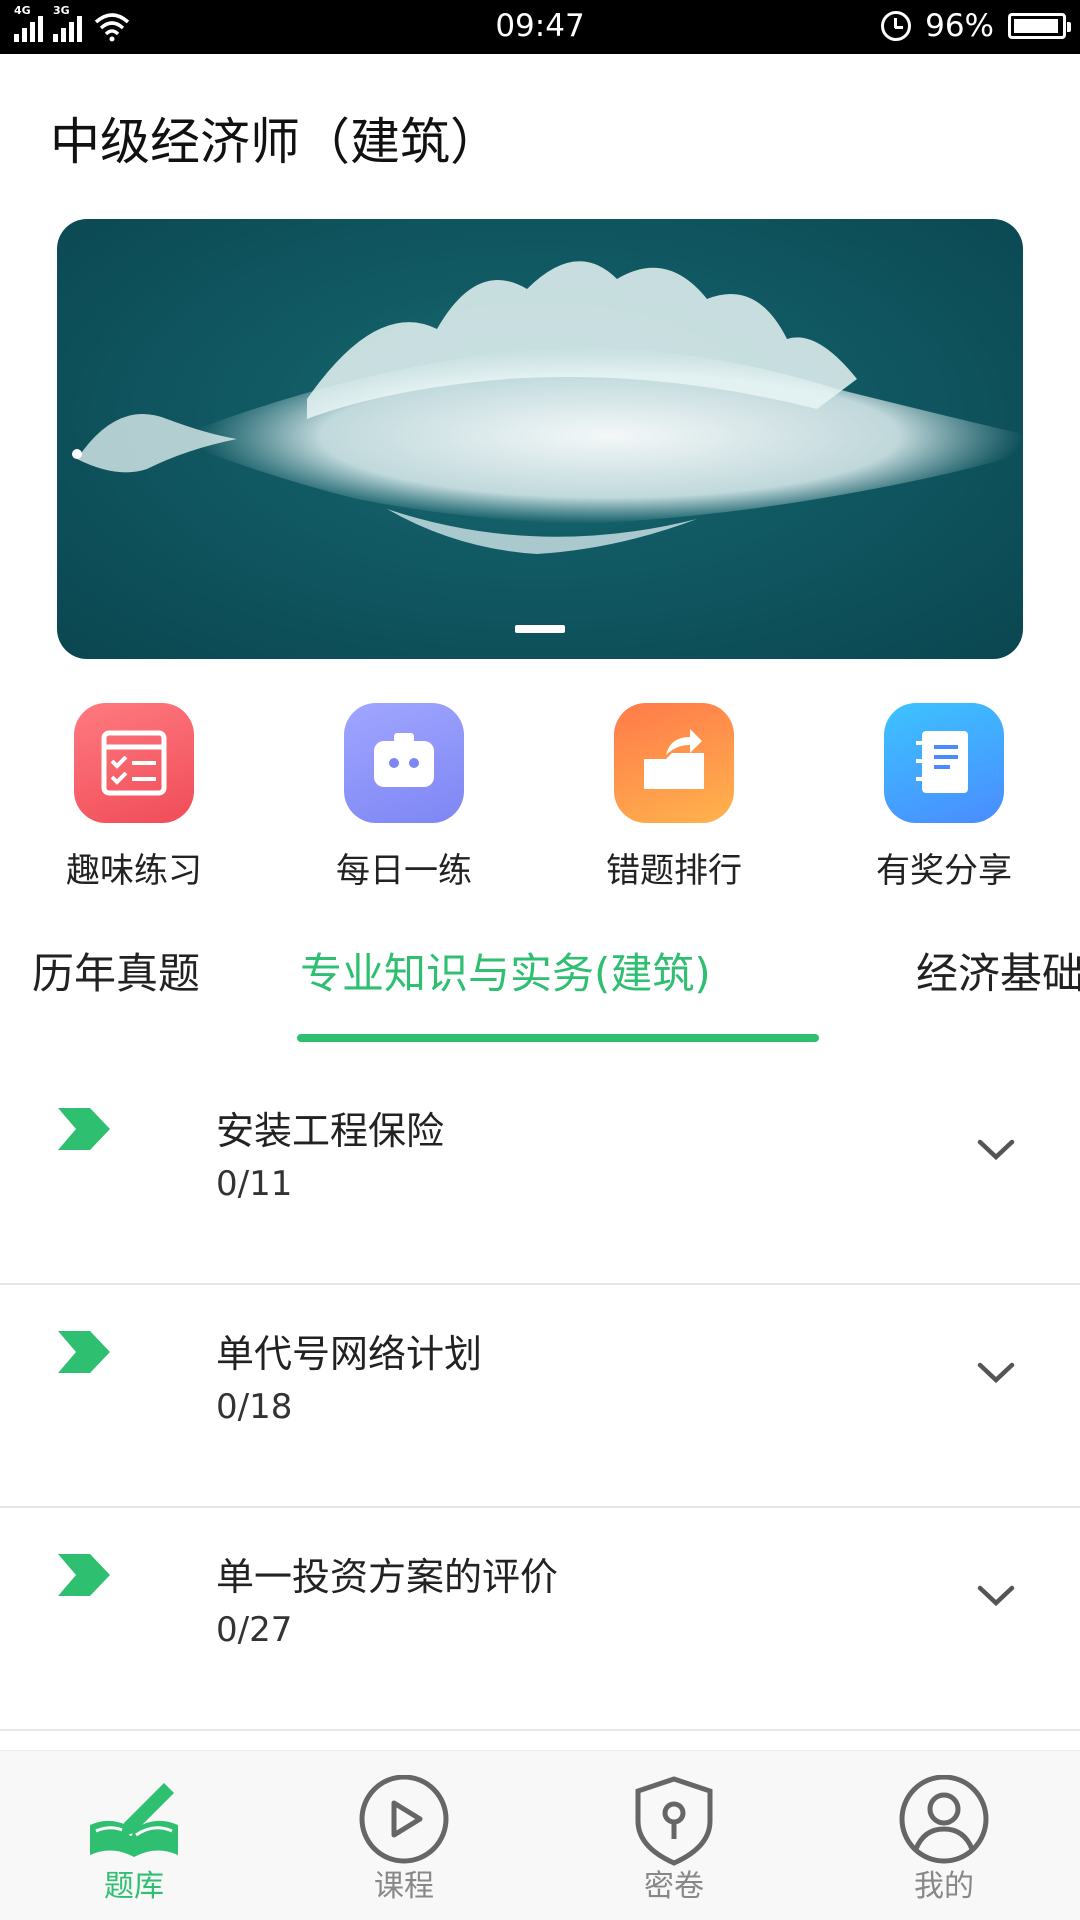 This screenshot has width=1080, height=1920. I want to click on nav-secret-papers: 密卷, so click(674, 1835).